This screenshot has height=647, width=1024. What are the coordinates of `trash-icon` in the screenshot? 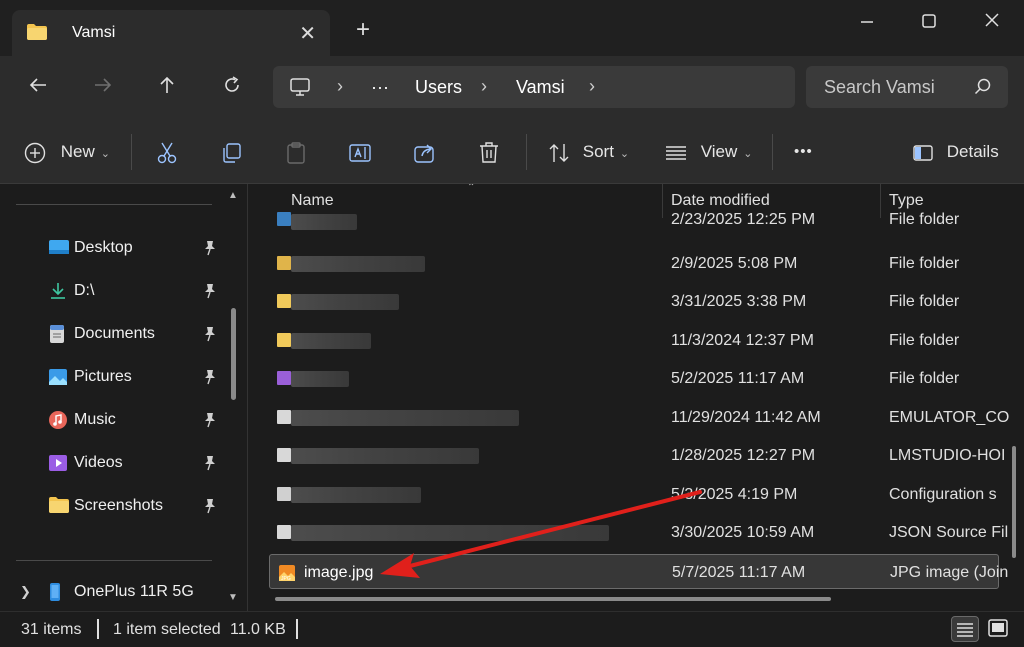 It's located at (489, 152).